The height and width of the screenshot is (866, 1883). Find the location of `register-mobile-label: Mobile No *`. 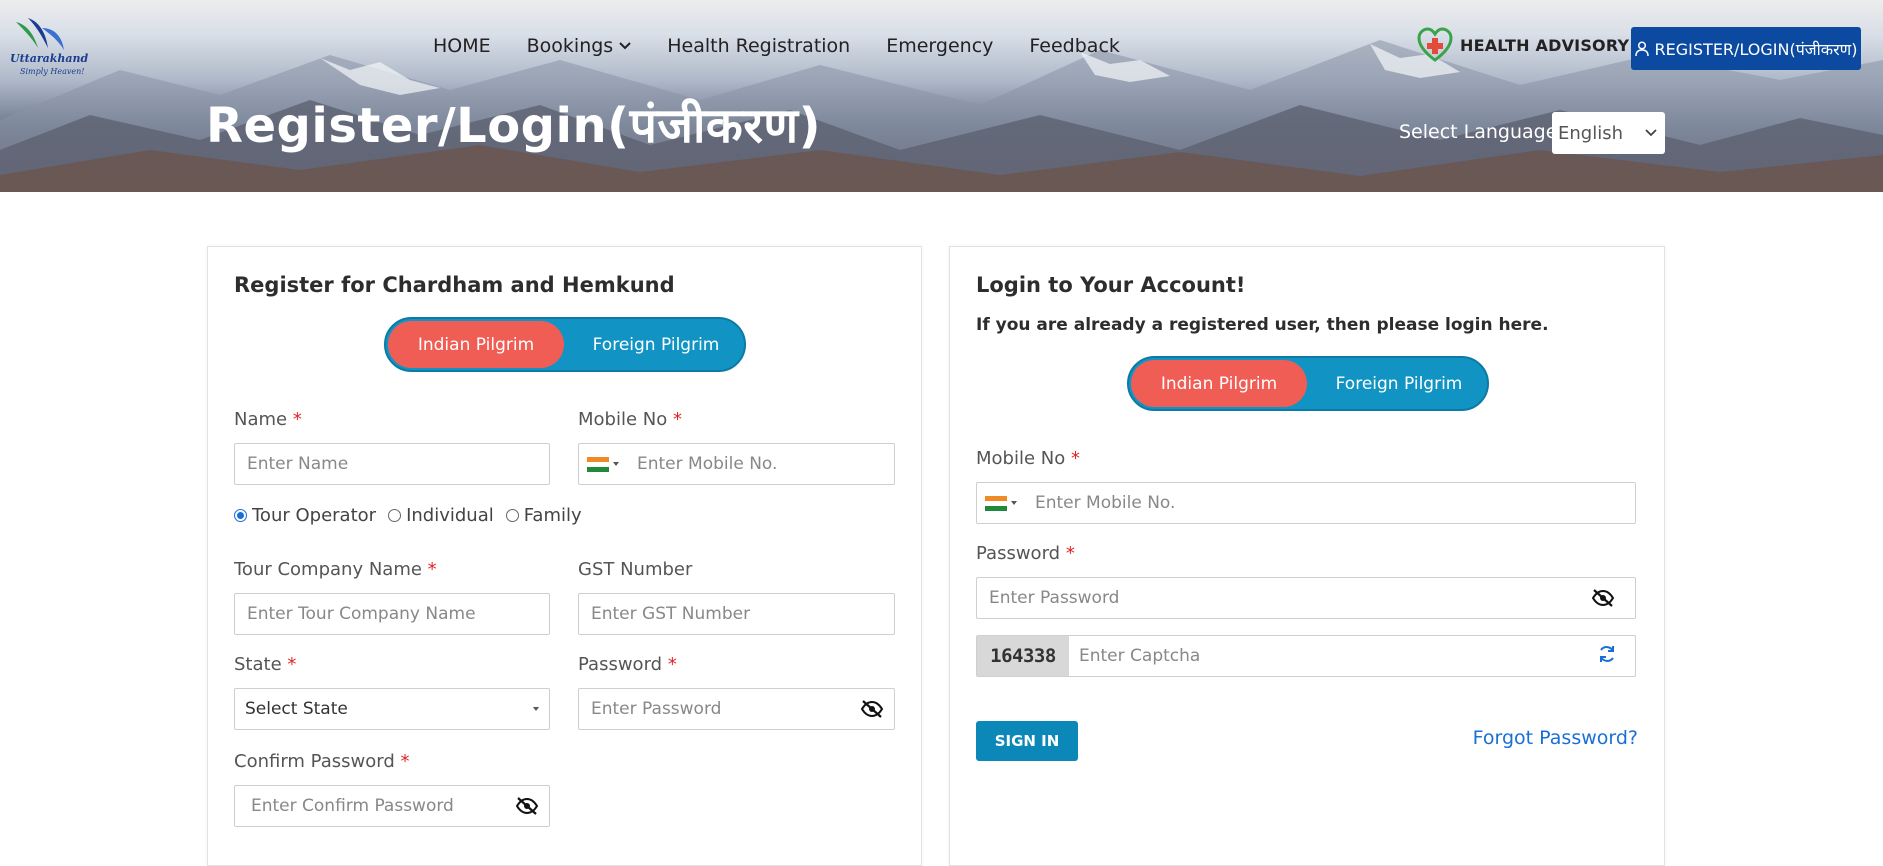

register-mobile-label: Mobile No * is located at coordinates (630, 419).